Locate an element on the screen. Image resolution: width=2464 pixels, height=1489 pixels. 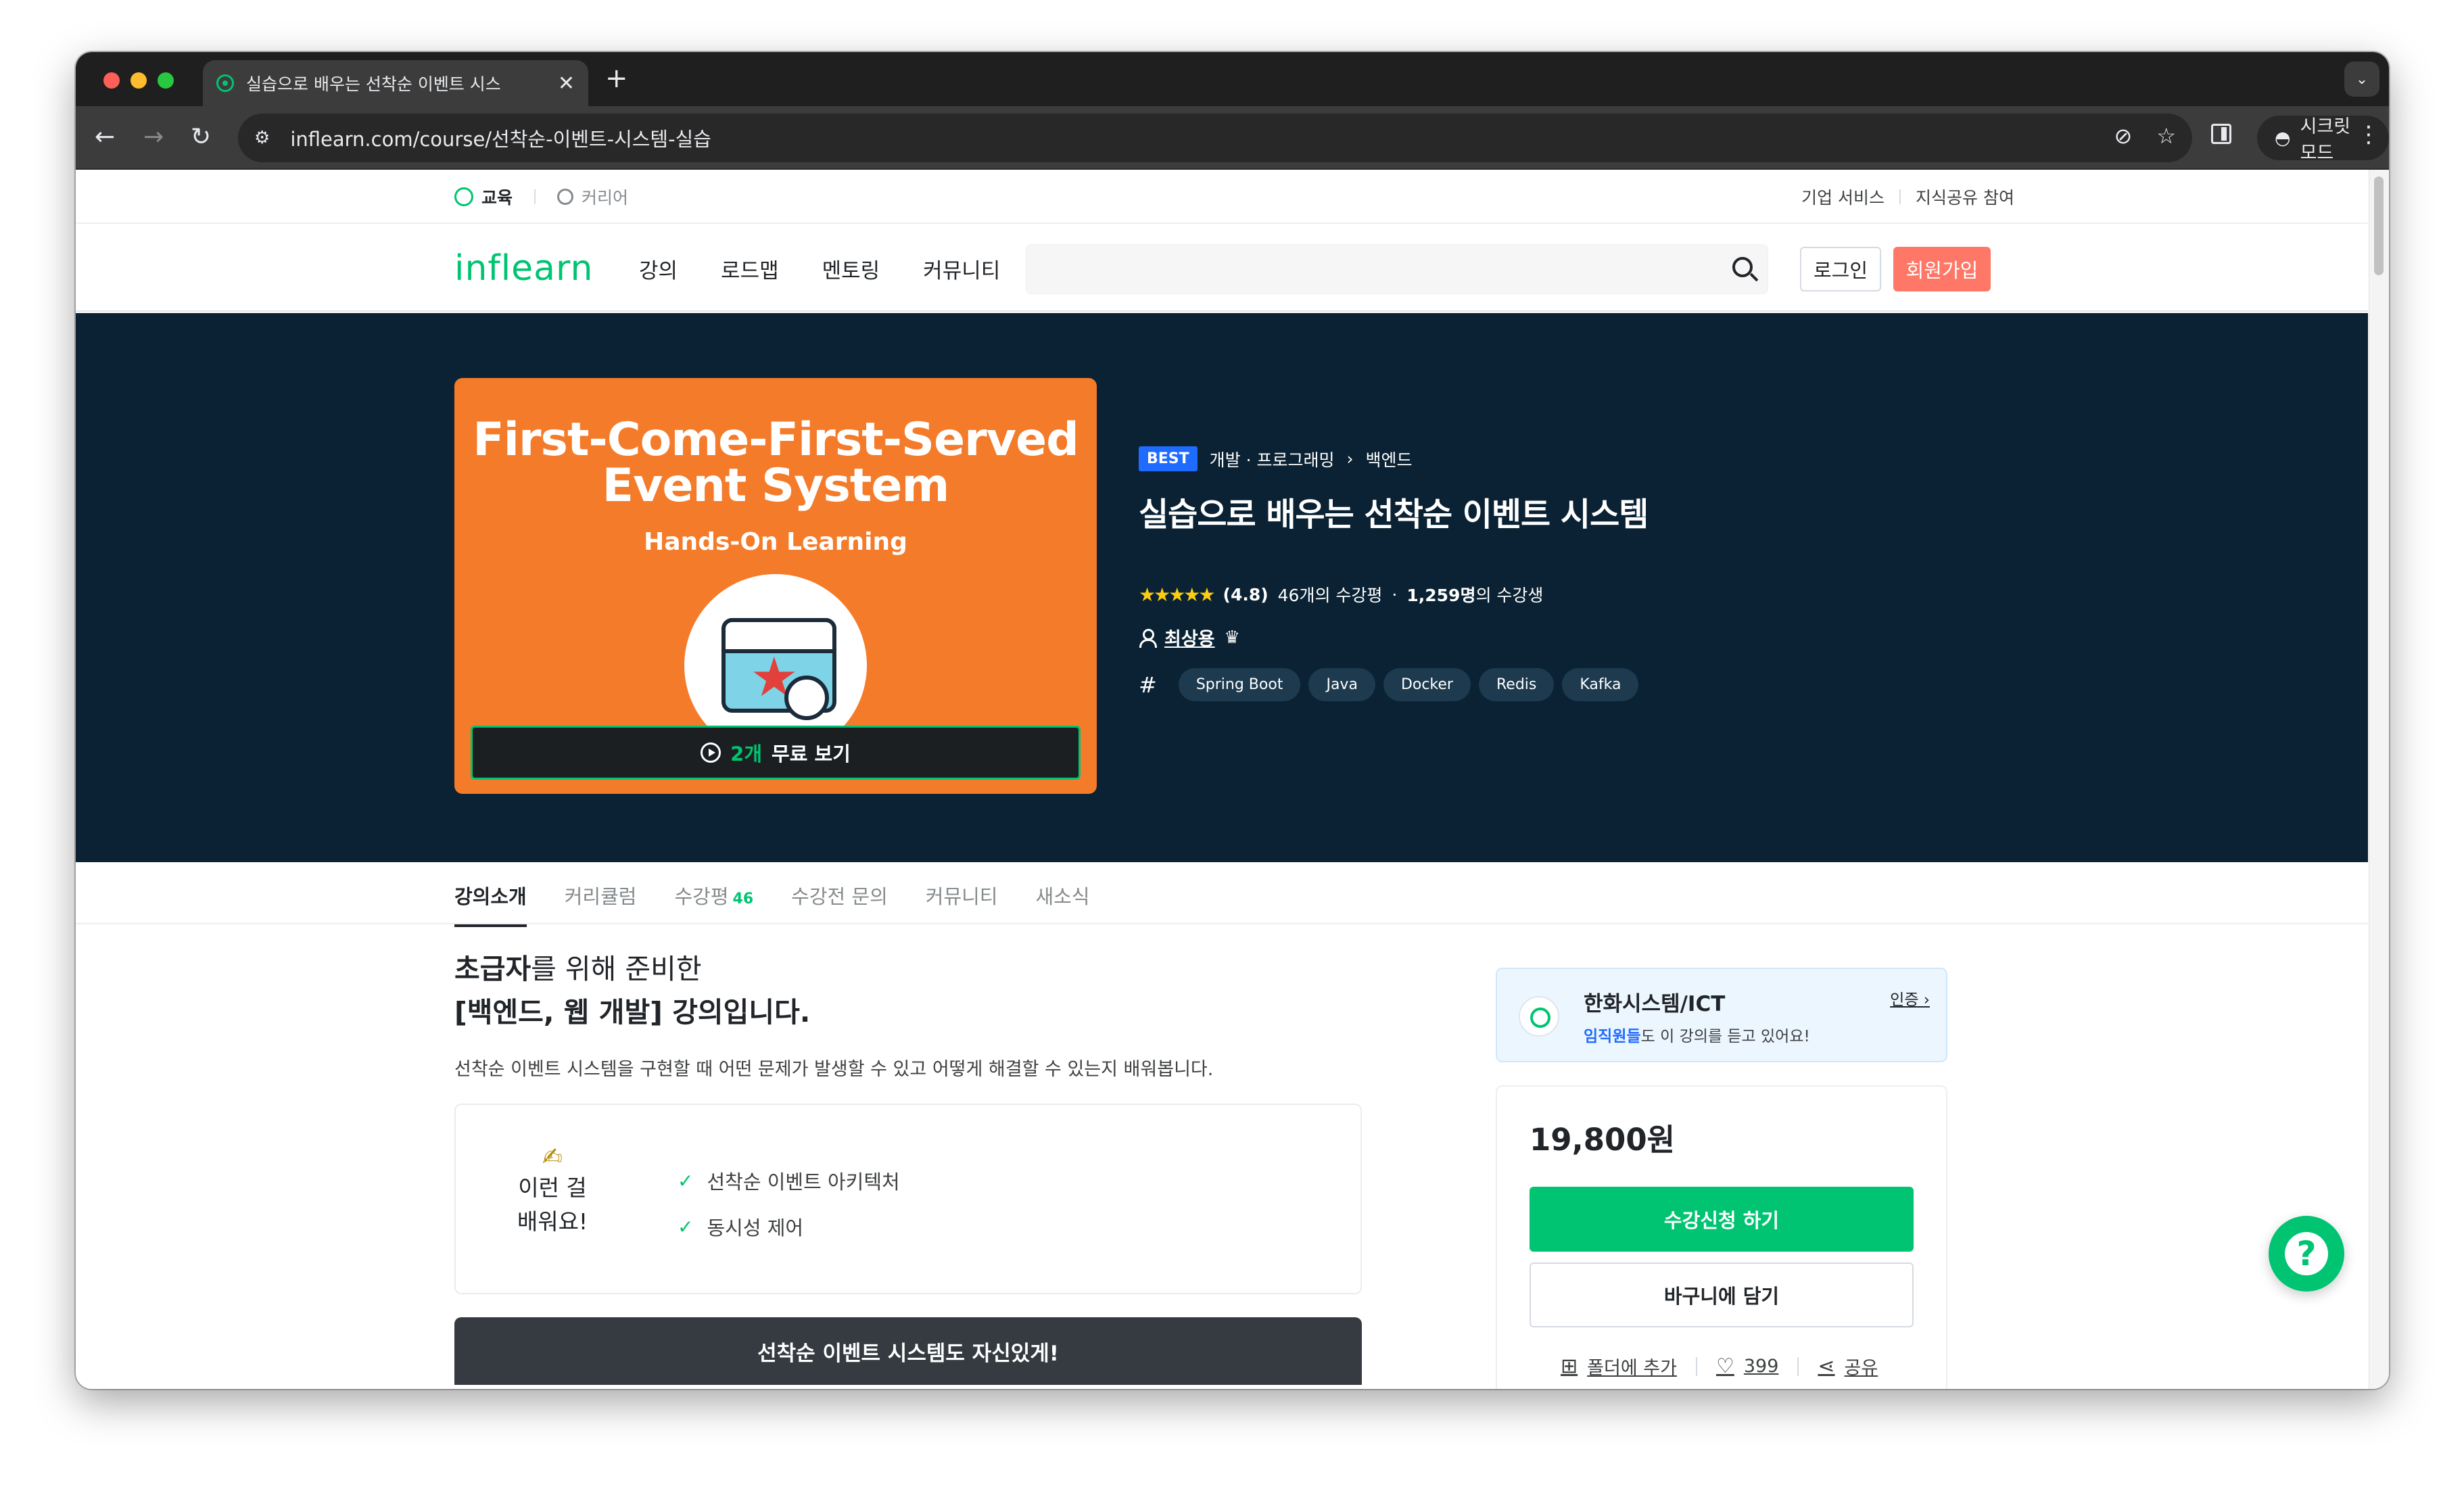
tab-search-chevron-icon: ⌄ is located at coordinates (2361, 79).